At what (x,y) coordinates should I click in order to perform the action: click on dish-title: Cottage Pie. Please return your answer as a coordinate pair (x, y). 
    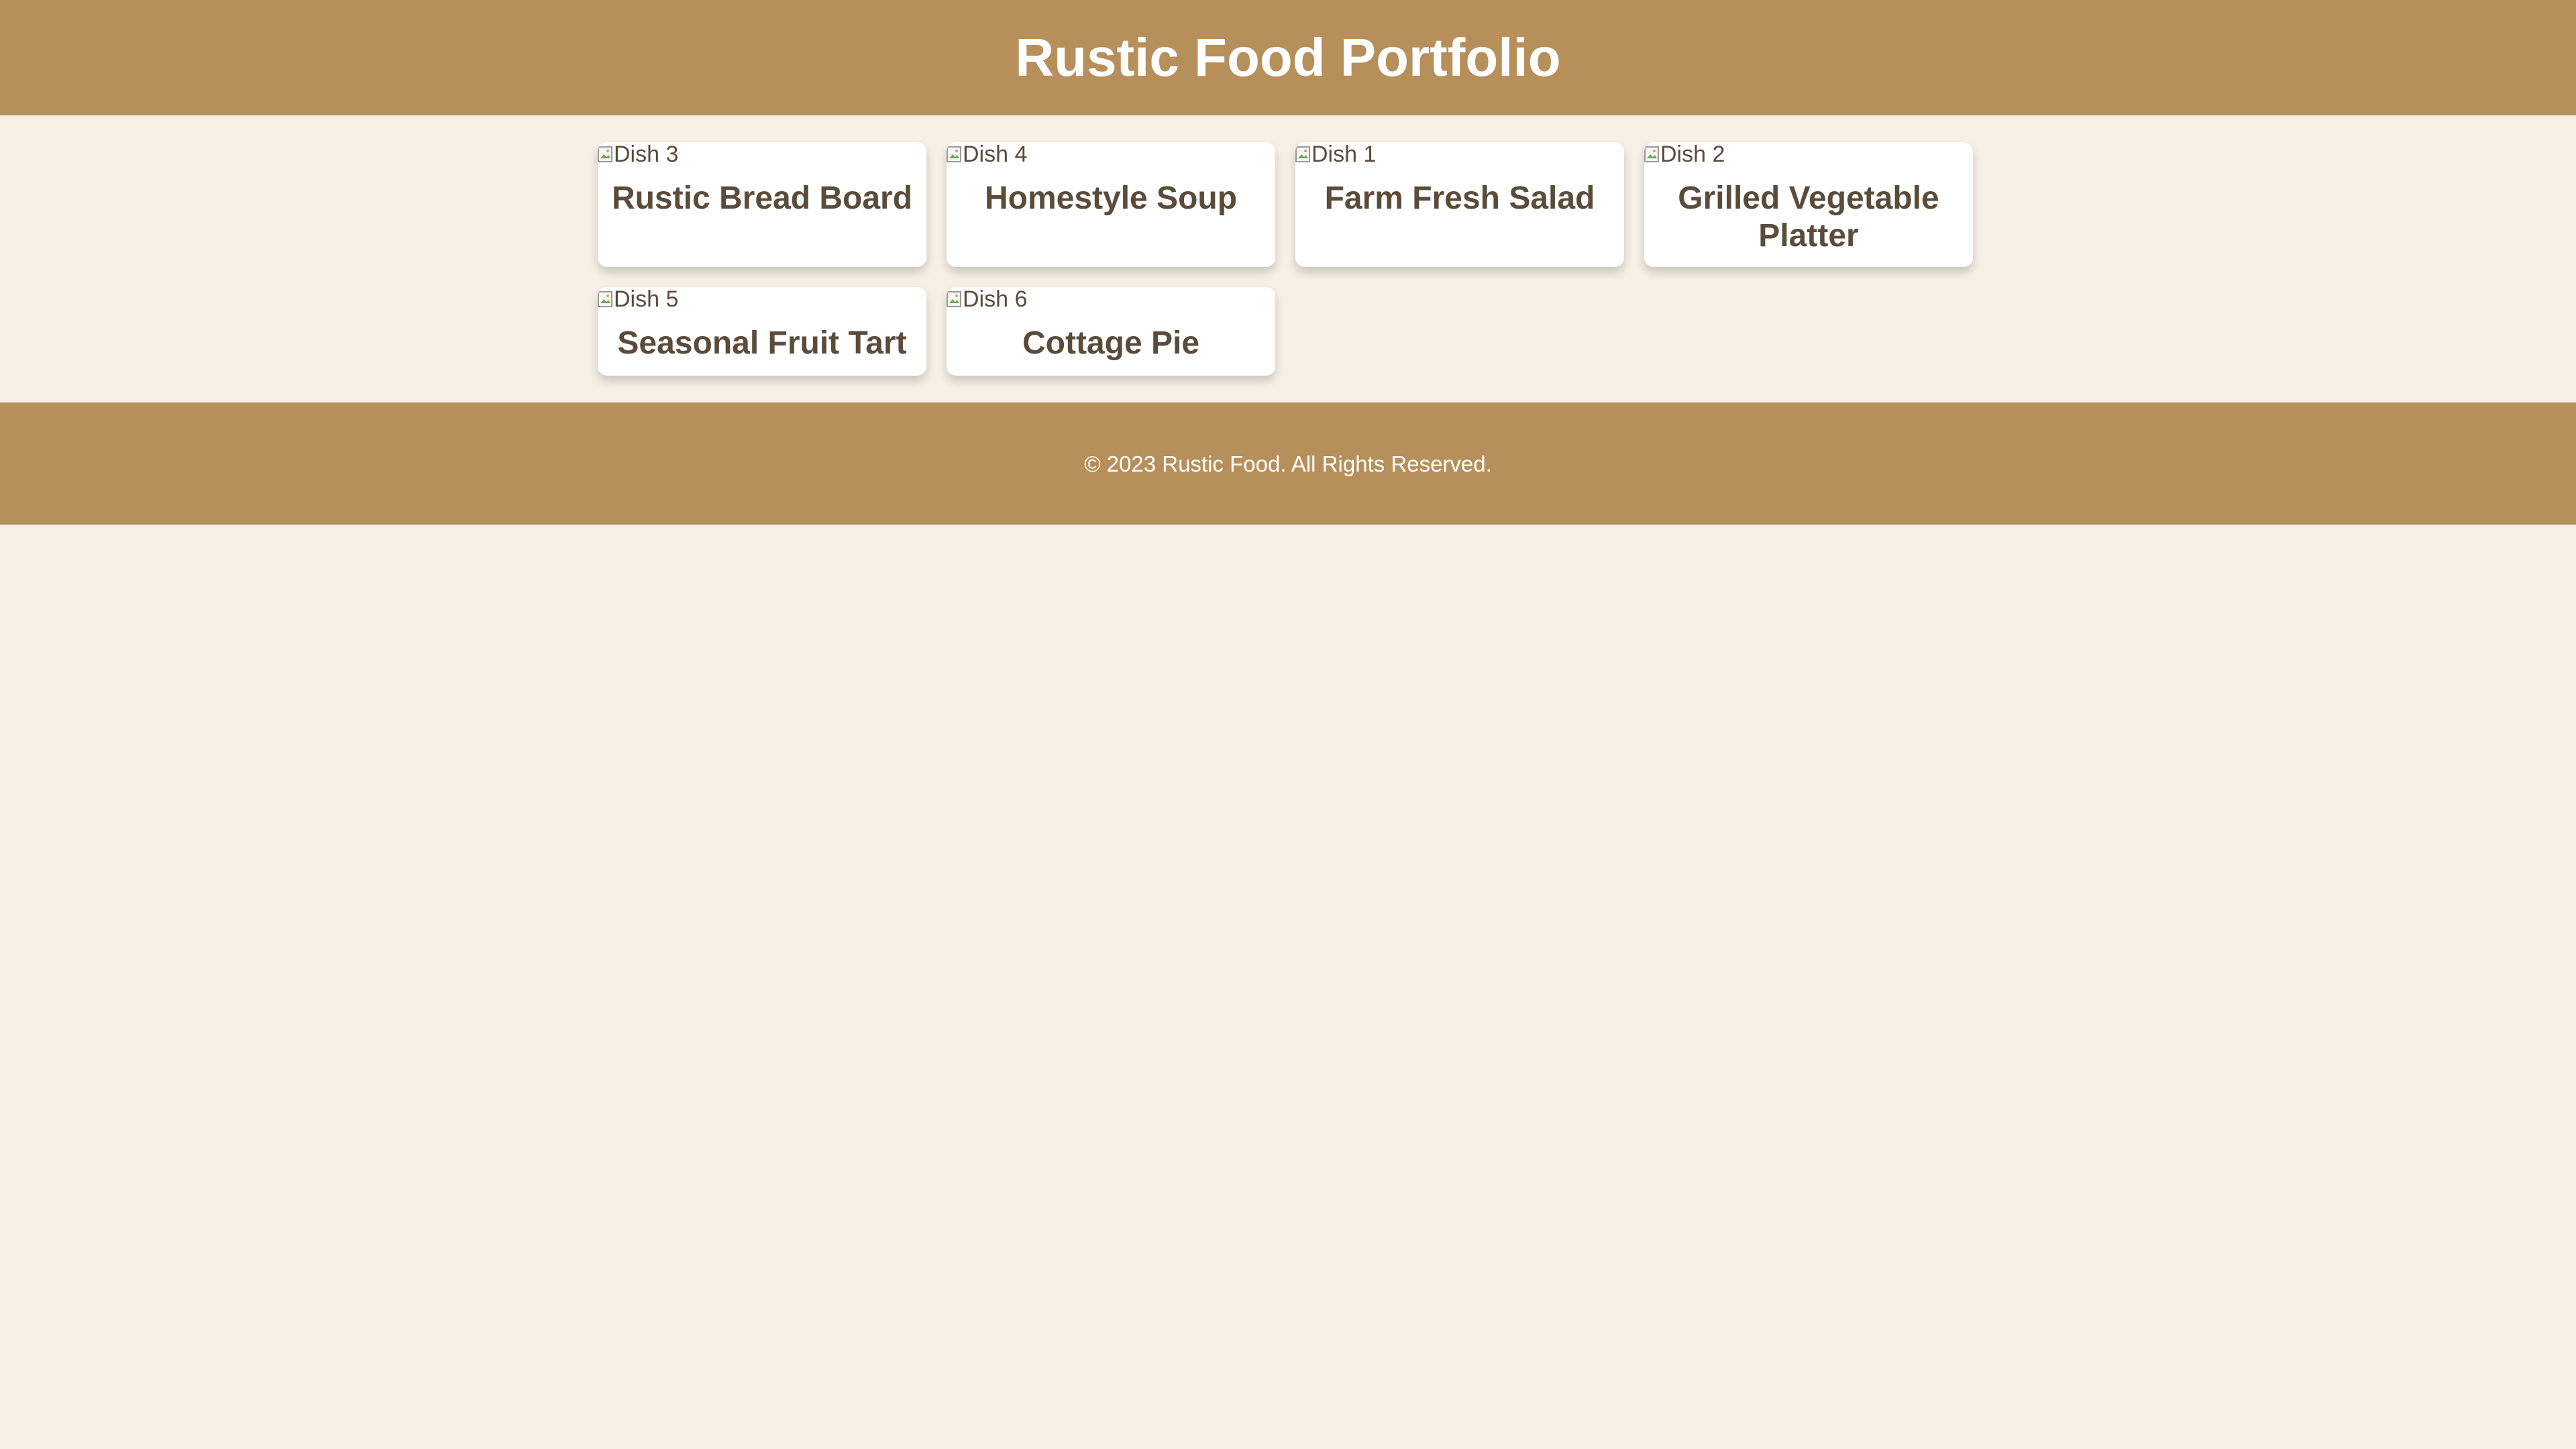
    Looking at the image, I should click on (1111, 343).